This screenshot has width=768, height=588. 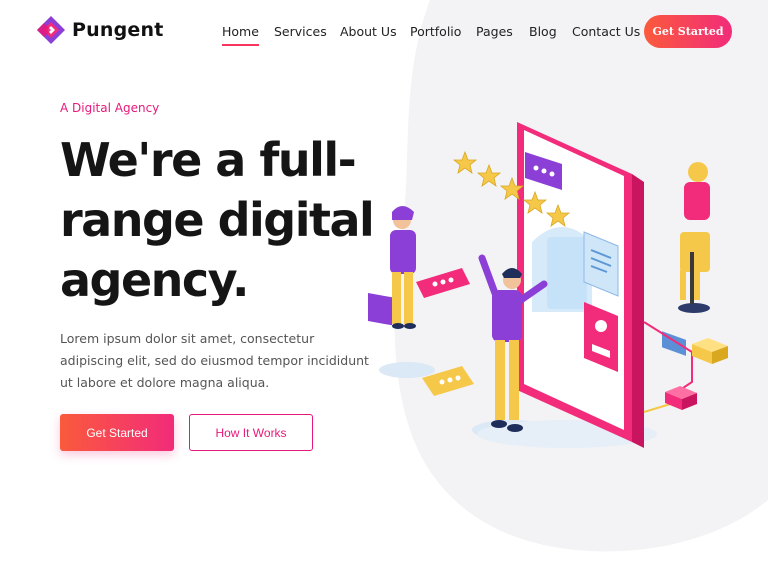 I want to click on nav-item-pages: Pages, so click(x=494, y=31).